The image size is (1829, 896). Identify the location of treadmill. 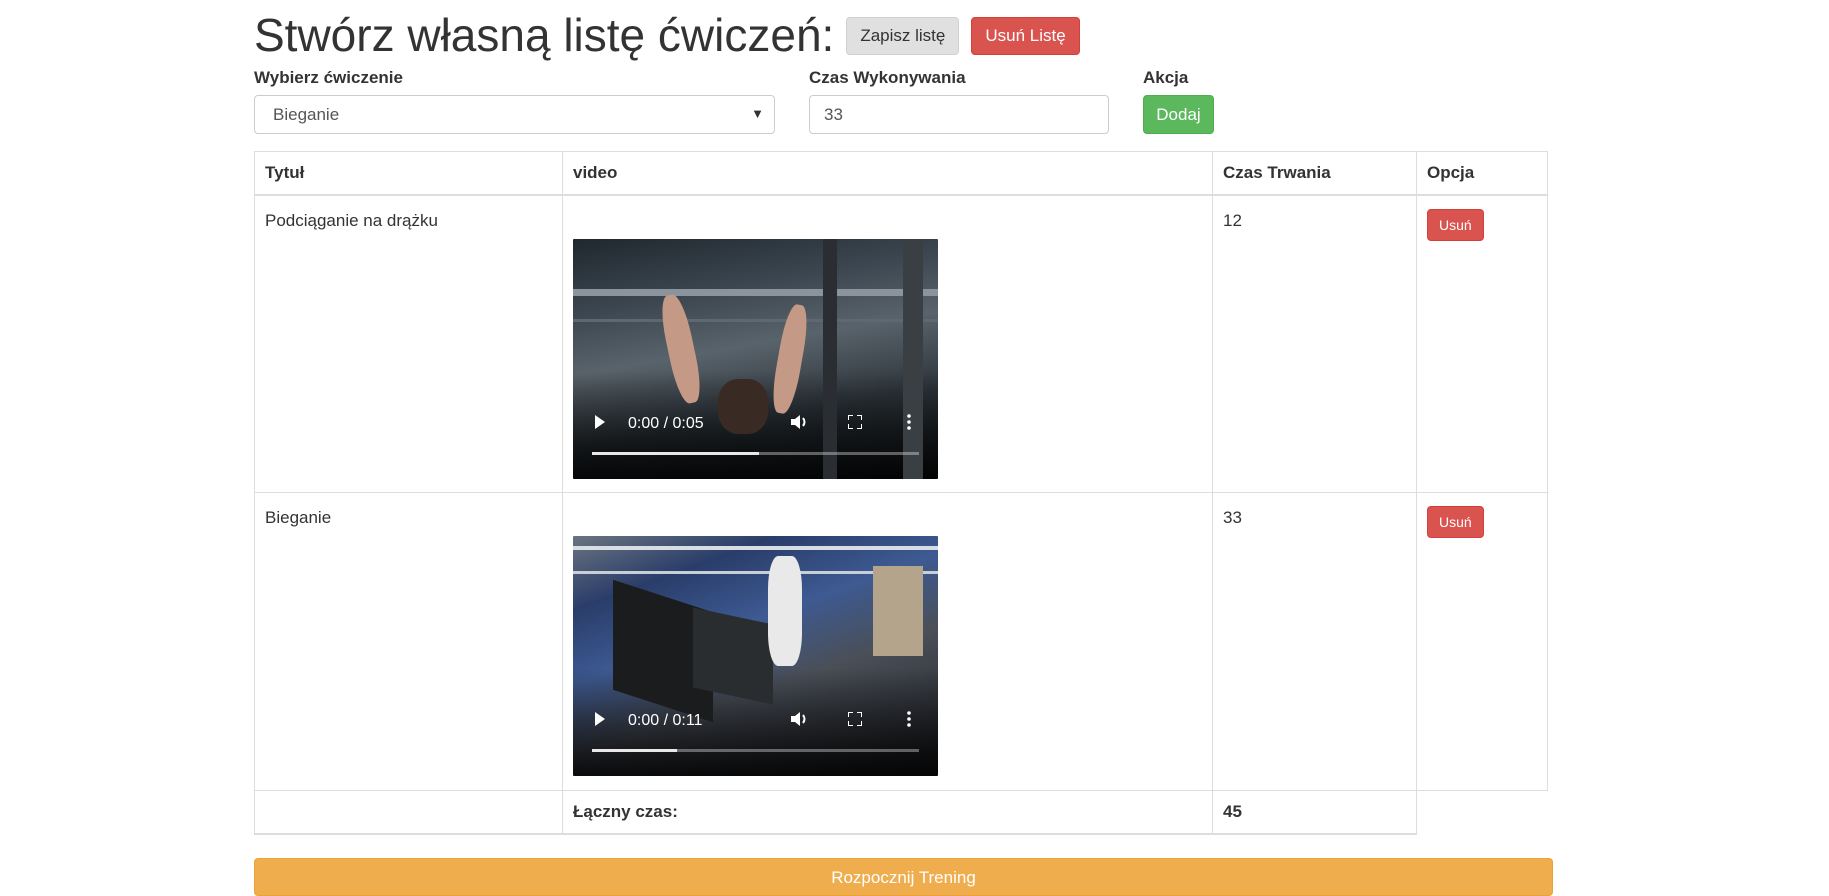
(733, 656).